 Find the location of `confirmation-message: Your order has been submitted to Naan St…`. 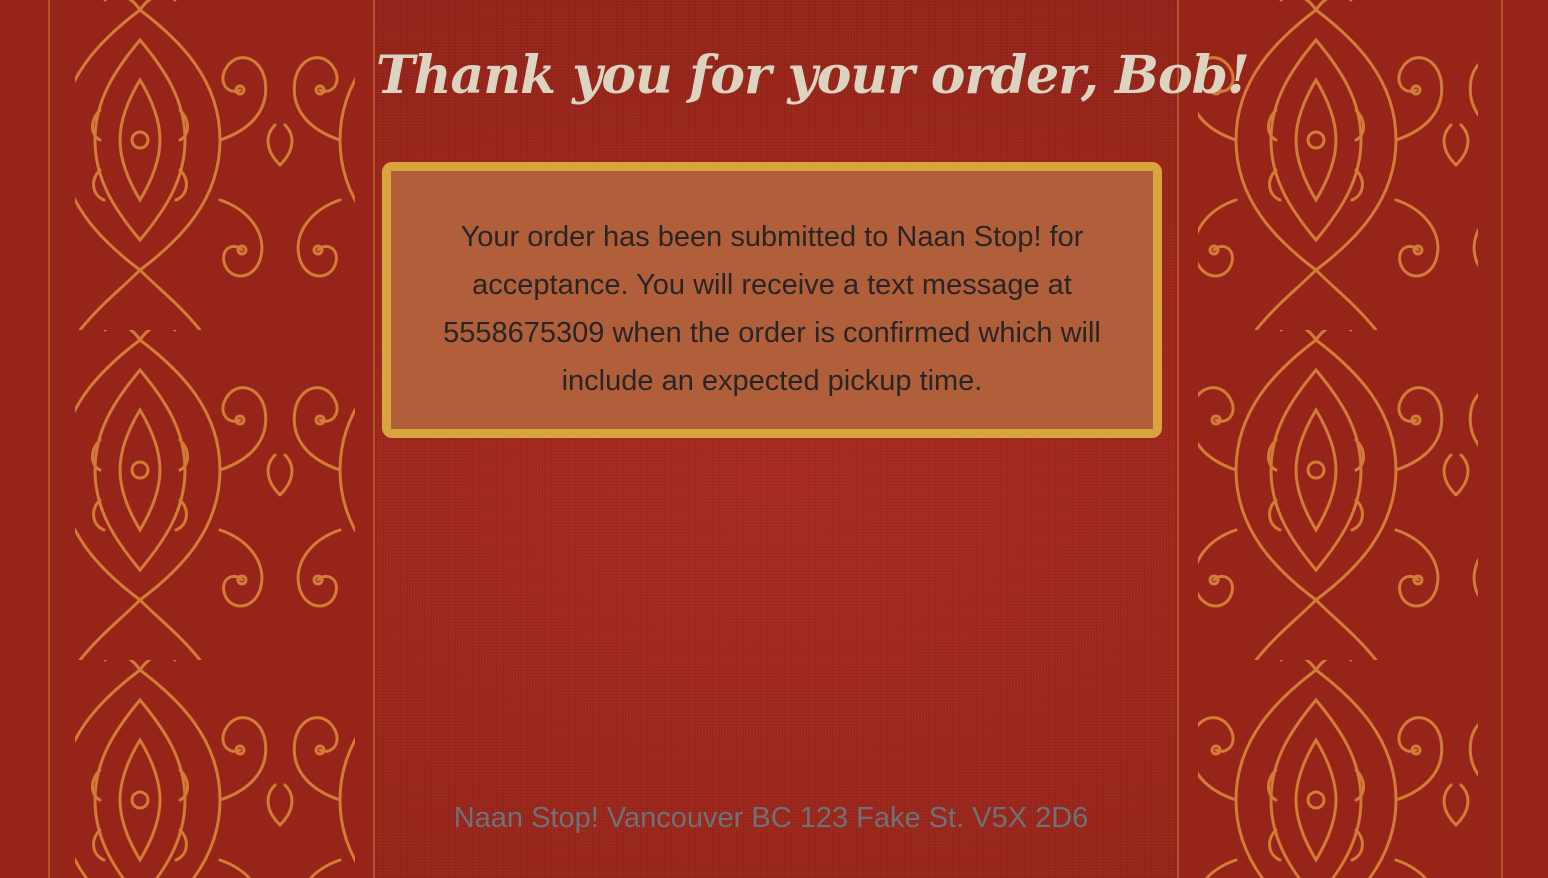

confirmation-message: Your order has been submitted to Naan St… is located at coordinates (772, 309).